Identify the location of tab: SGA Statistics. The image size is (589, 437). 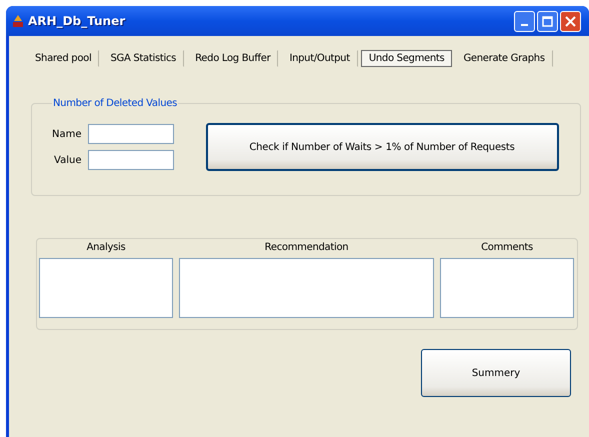
(143, 58).